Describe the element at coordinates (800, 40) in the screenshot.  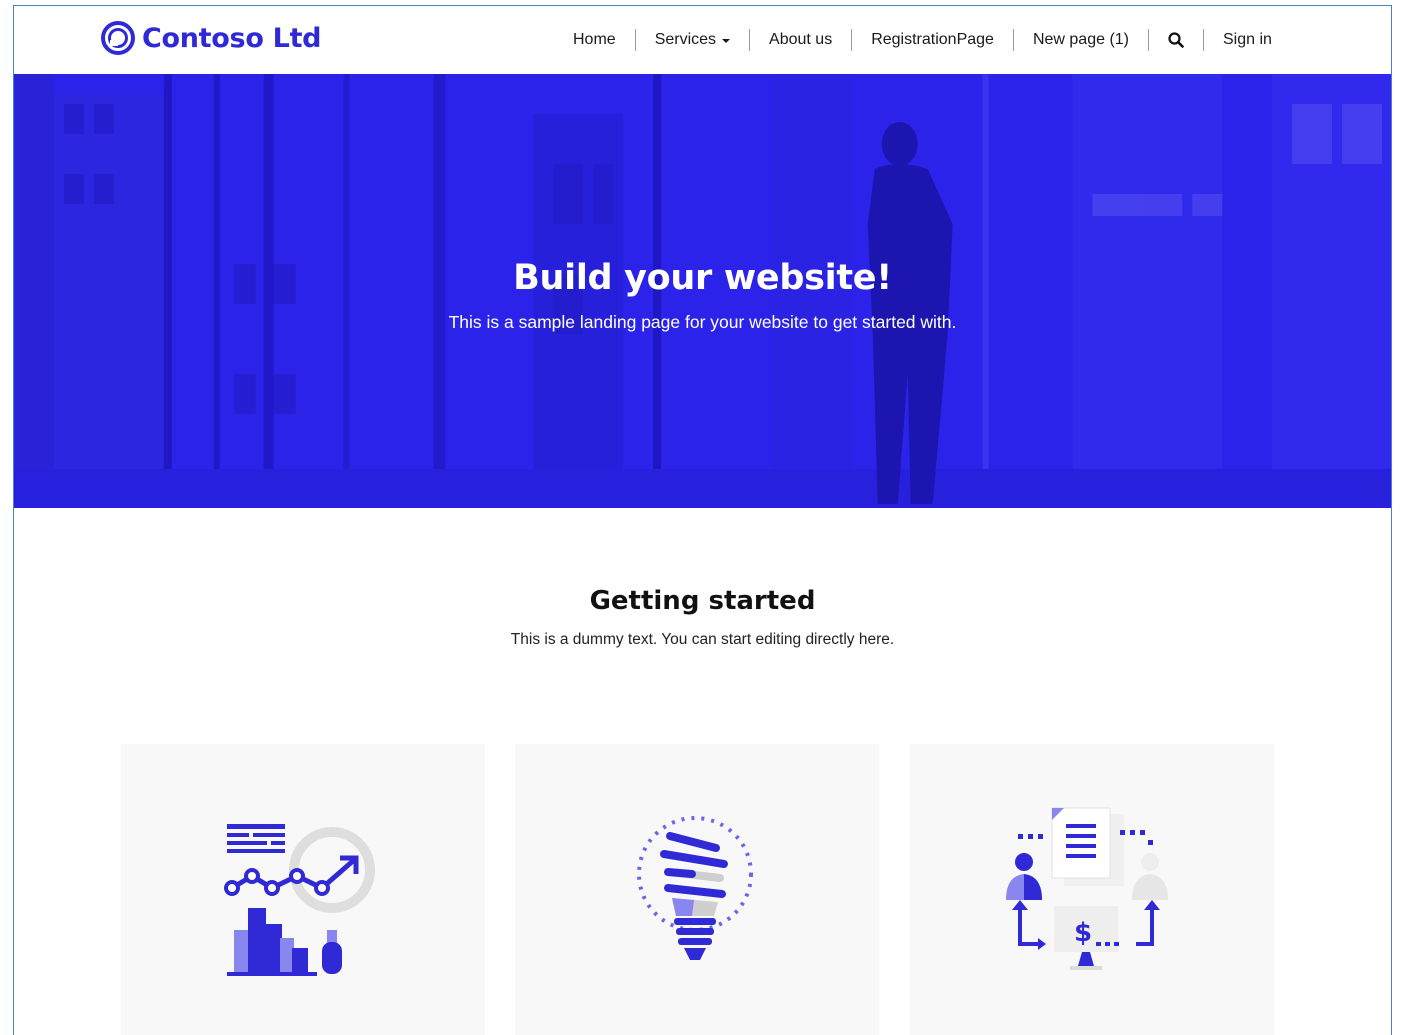
I see `nav-about-us: About us` at that location.